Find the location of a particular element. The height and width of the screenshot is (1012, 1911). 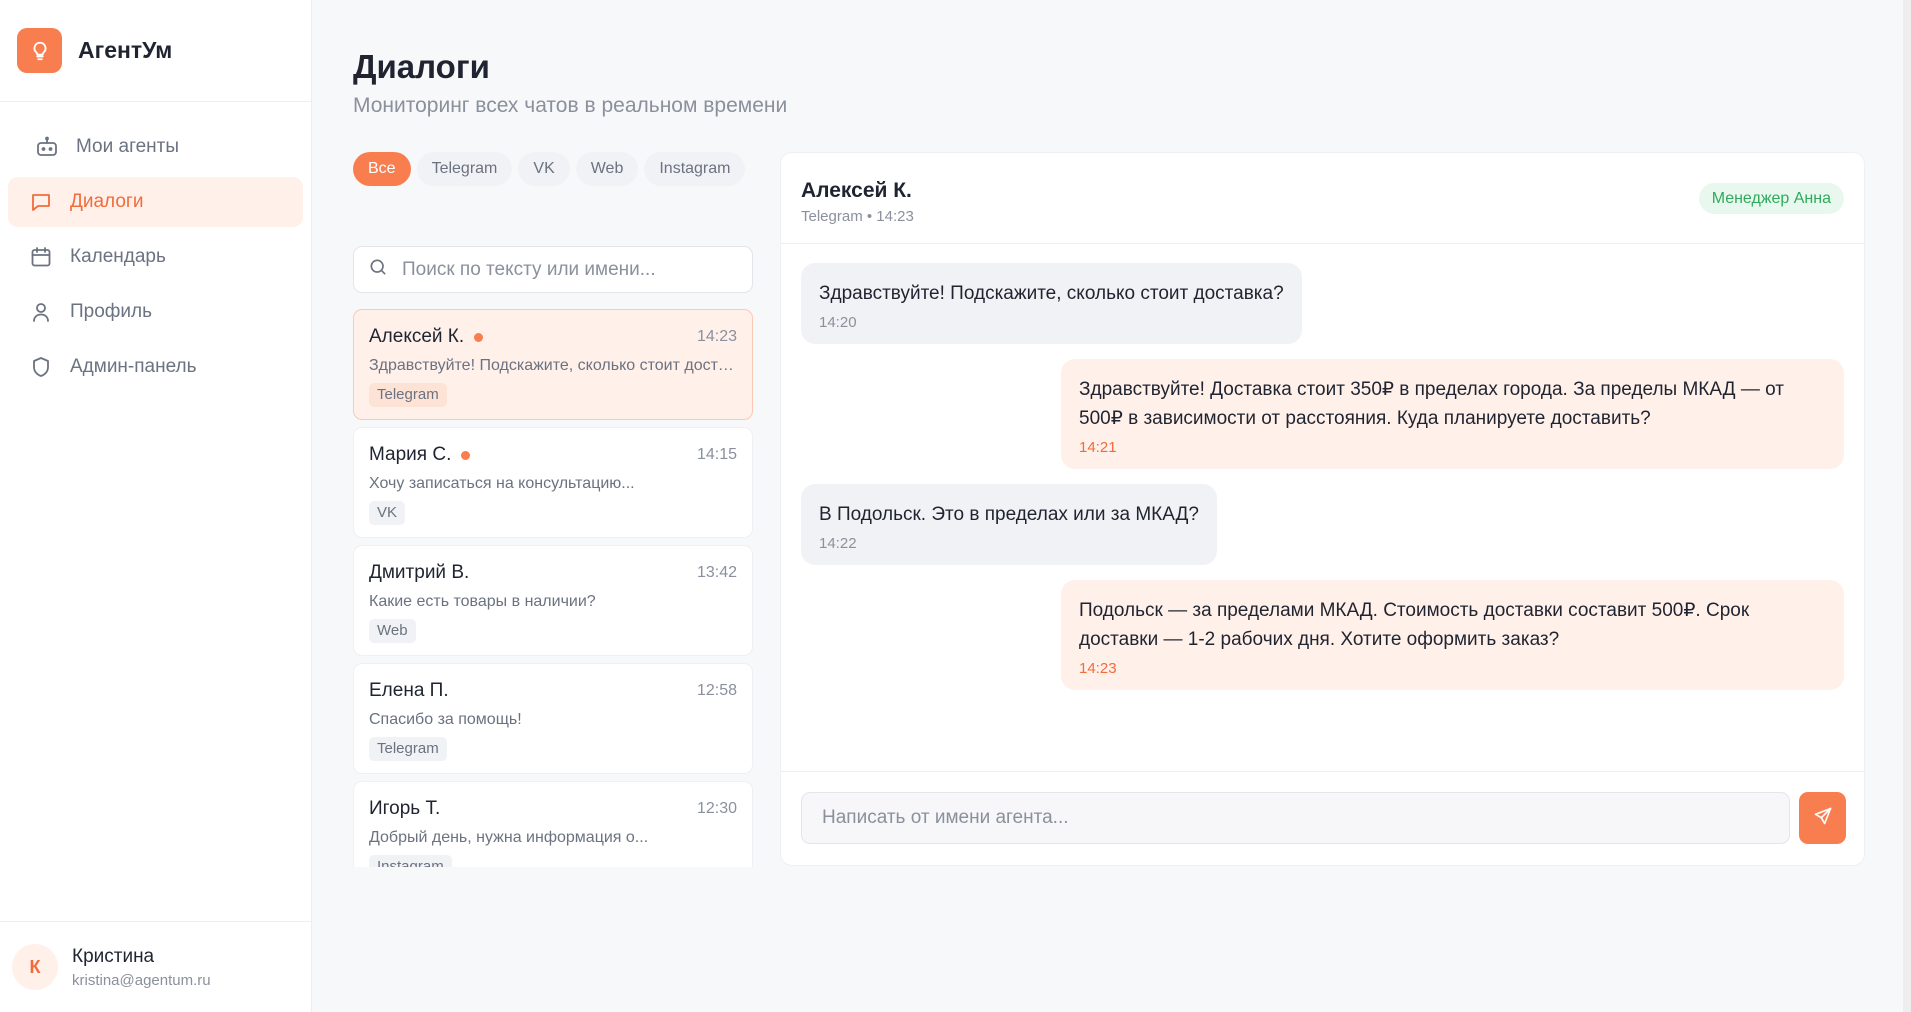

message-time: 14:20 is located at coordinates (838, 322).